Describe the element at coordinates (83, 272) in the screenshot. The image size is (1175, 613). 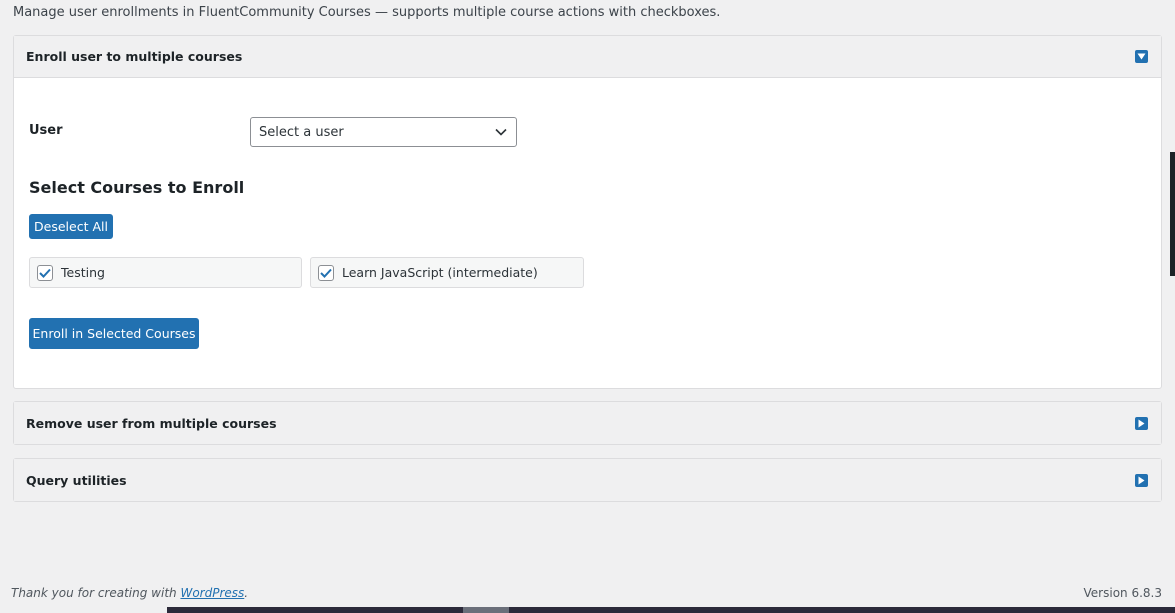
I see `course-label: Testing` at that location.